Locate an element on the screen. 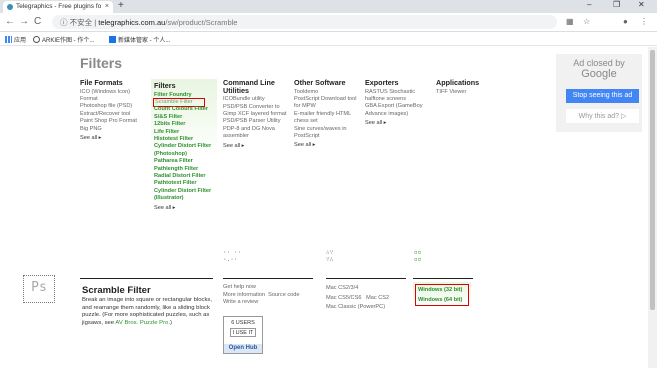  category-title: Filters is located at coordinates (165, 85).